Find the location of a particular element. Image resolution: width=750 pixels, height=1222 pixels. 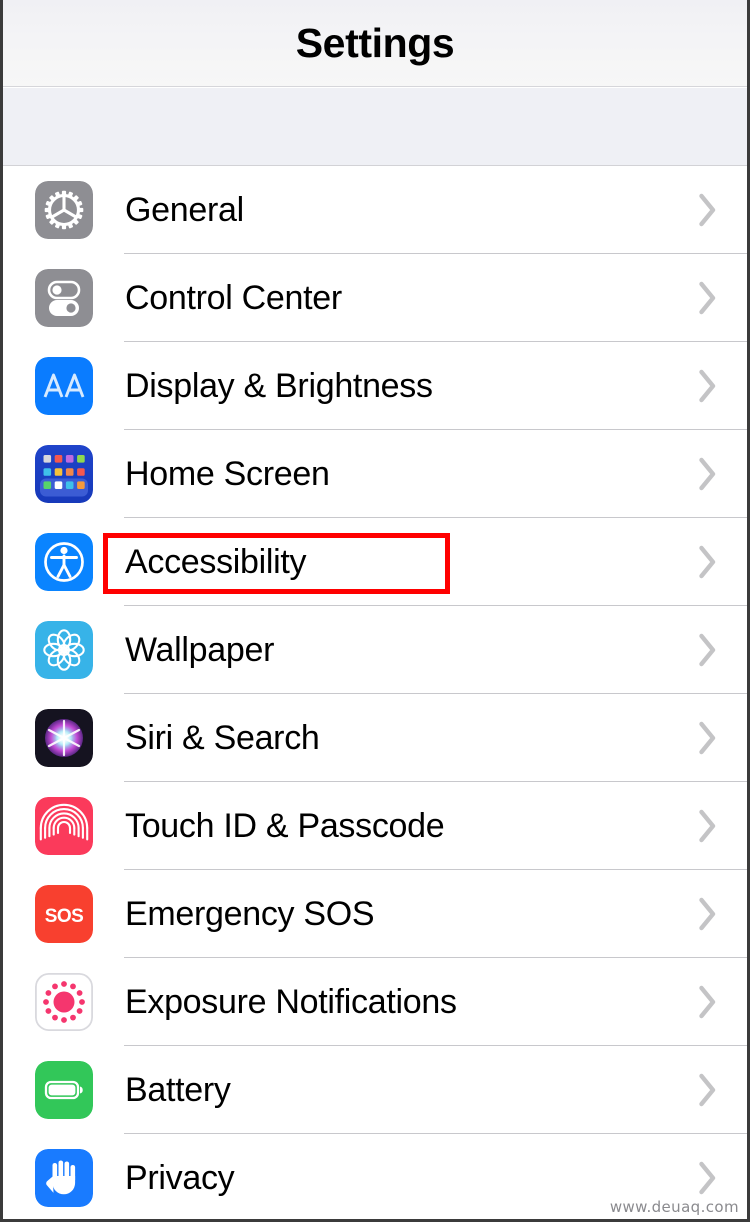

fingerprint-icon is located at coordinates (64, 826).